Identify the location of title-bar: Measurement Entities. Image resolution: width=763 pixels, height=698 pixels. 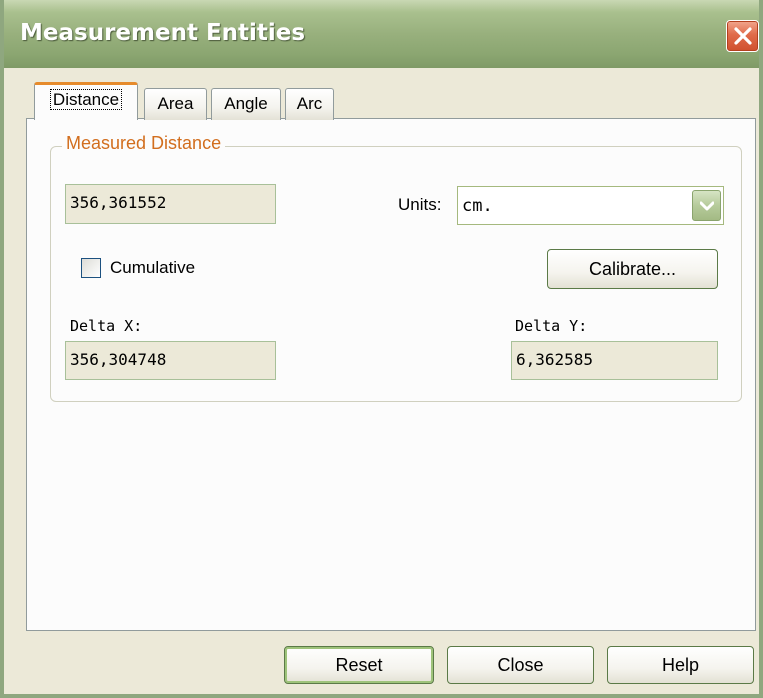
(381, 34).